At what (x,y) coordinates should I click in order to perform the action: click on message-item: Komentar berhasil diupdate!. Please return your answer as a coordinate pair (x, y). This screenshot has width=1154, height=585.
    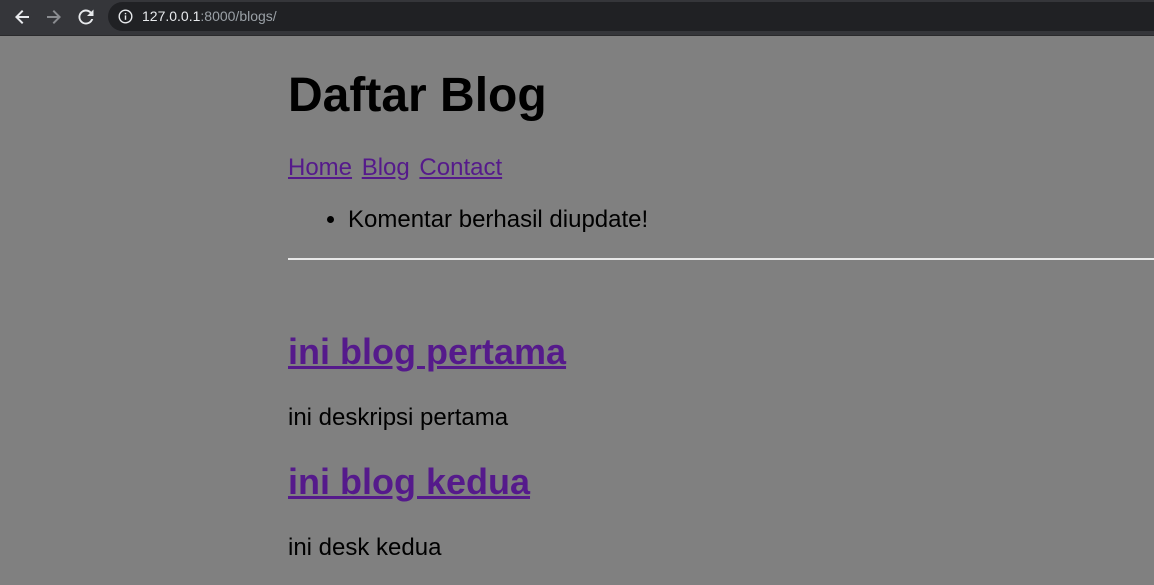
    Looking at the image, I should click on (498, 220).